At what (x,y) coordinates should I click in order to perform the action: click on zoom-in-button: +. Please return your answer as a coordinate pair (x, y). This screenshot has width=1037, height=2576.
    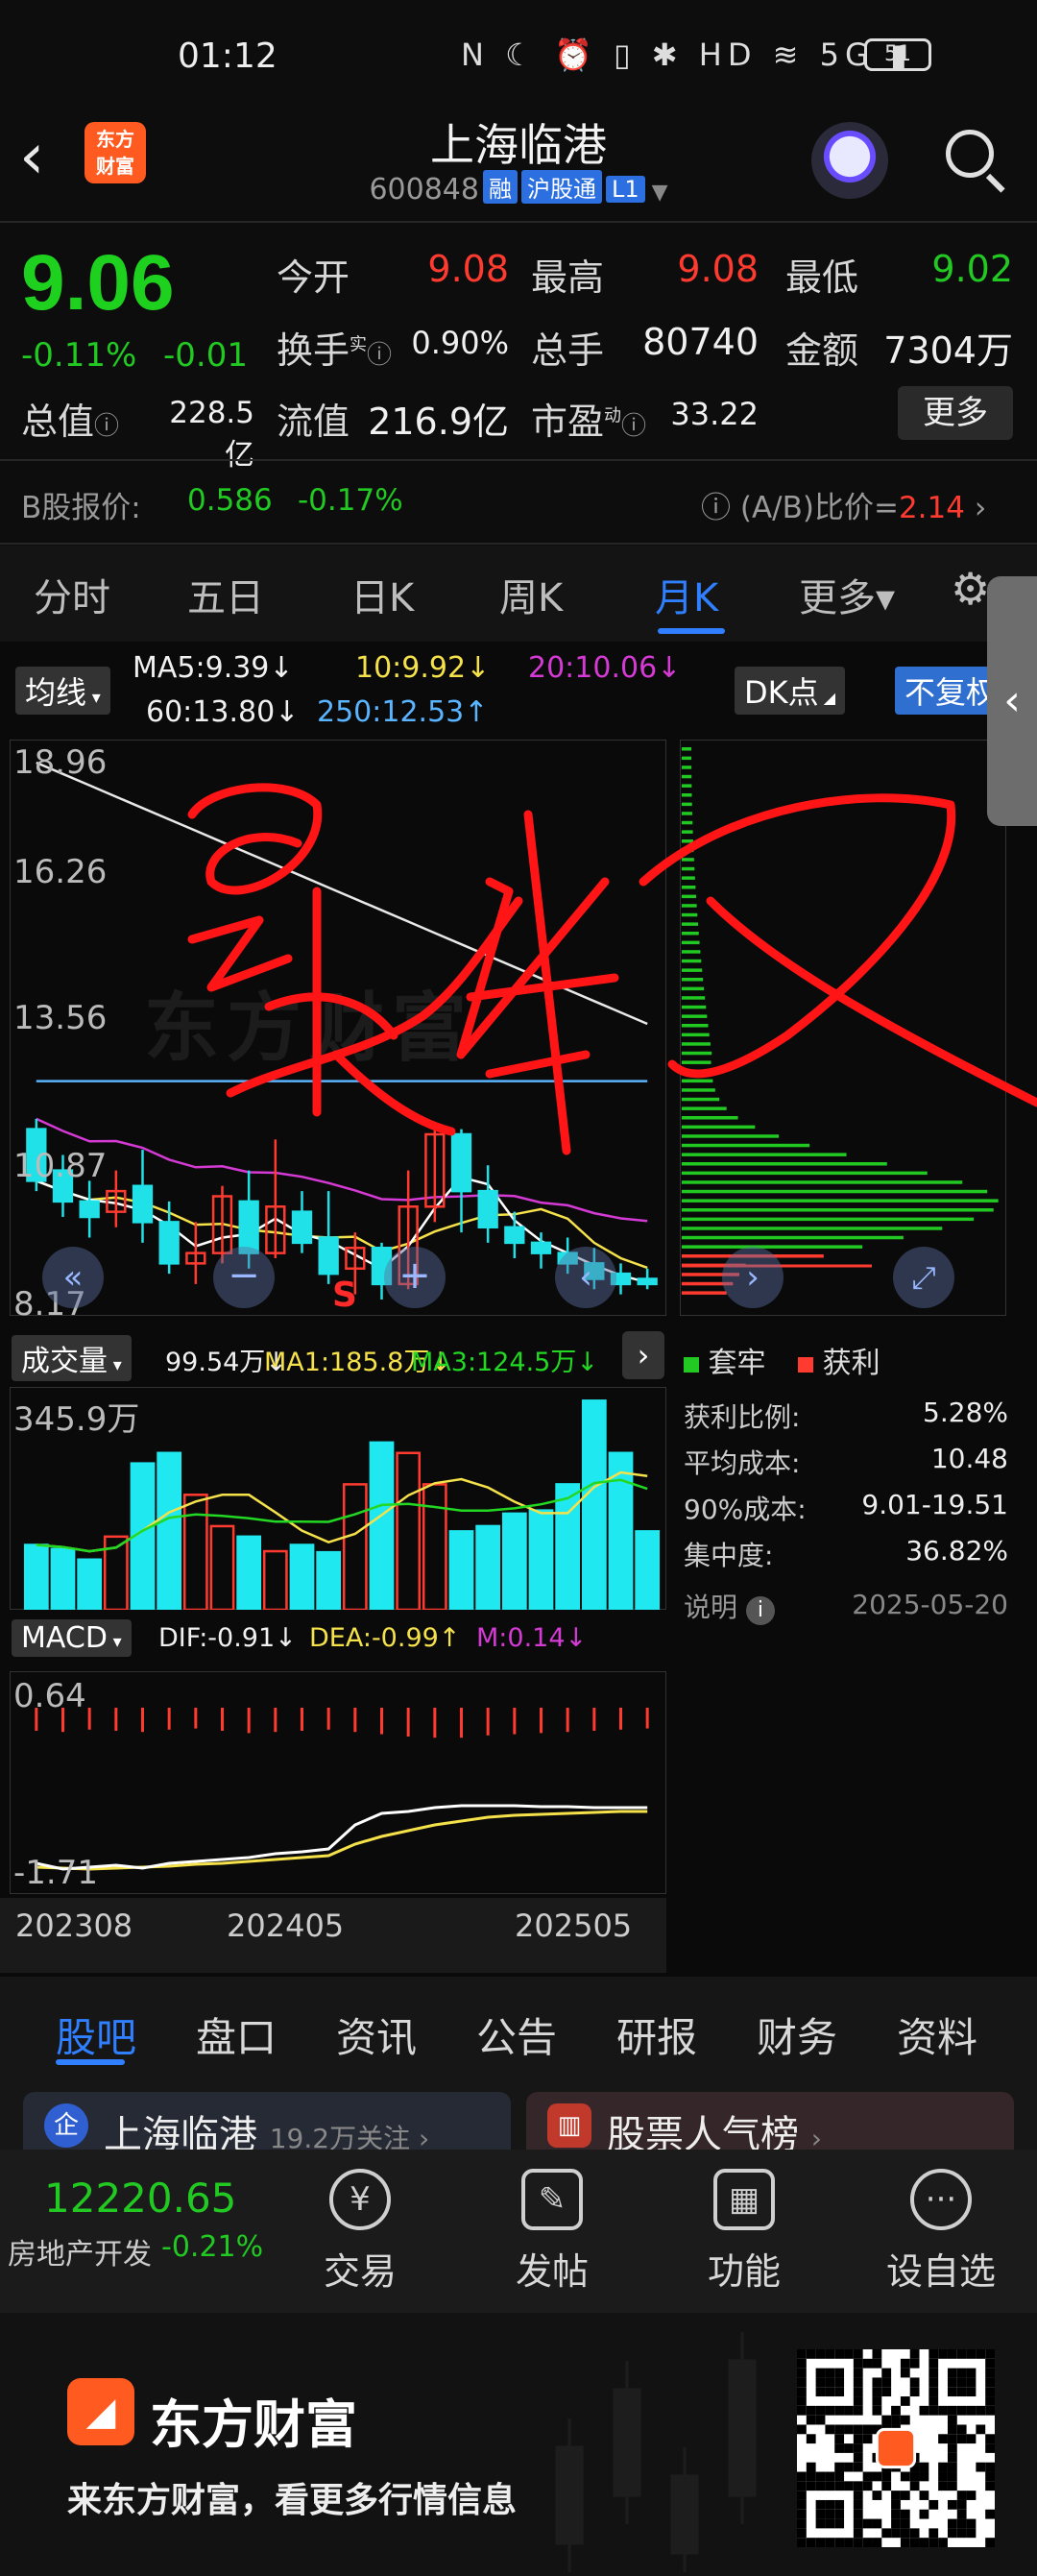
    Looking at the image, I should click on (415, 1277).